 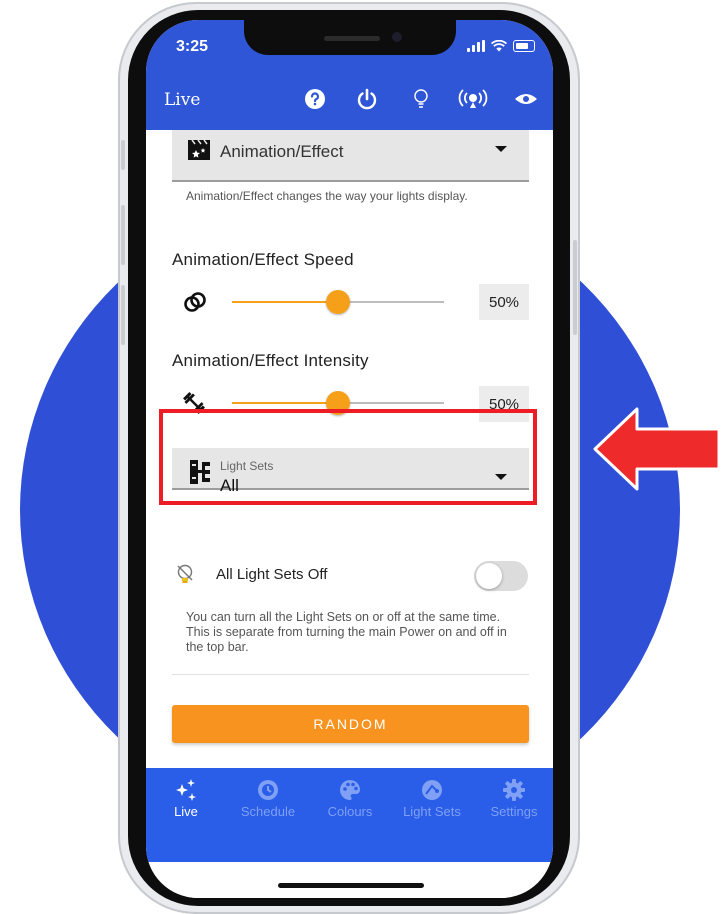 I want to click on speed-slider-fill, so click(x=285, y=302).